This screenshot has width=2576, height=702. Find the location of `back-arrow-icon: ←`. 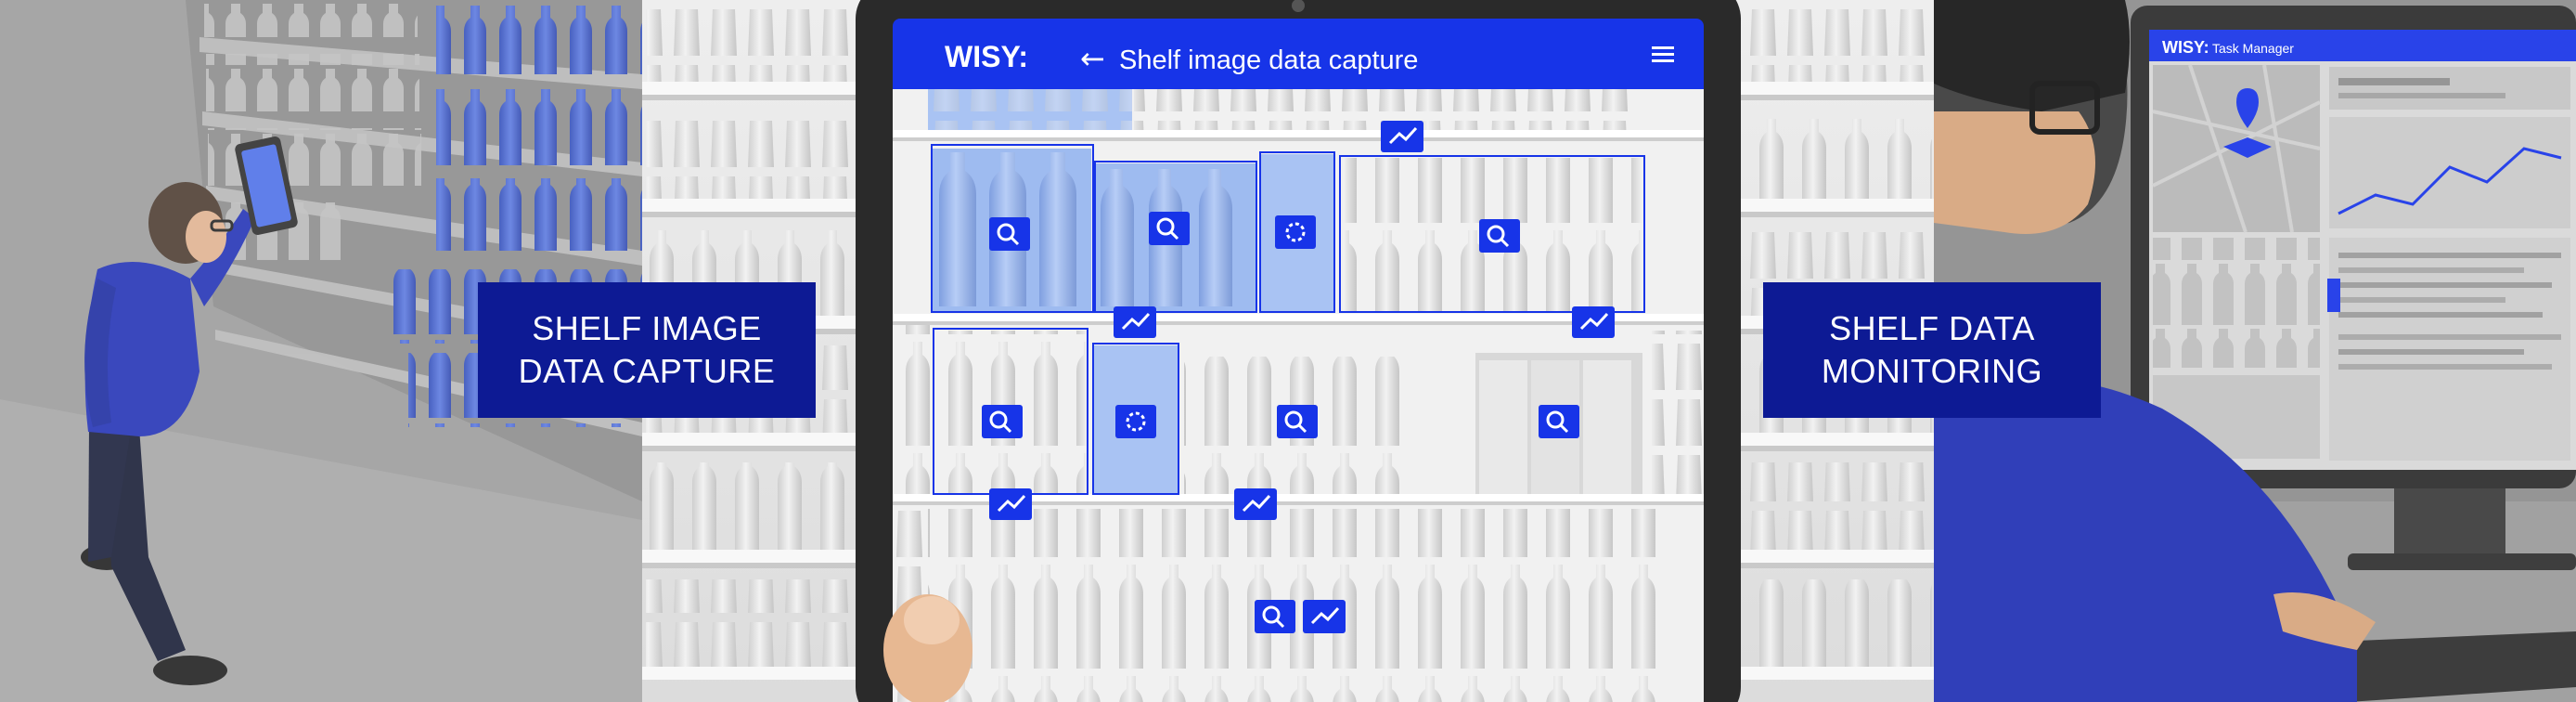

back-arrow-icon: ← is located at coordinates (1092, 58).